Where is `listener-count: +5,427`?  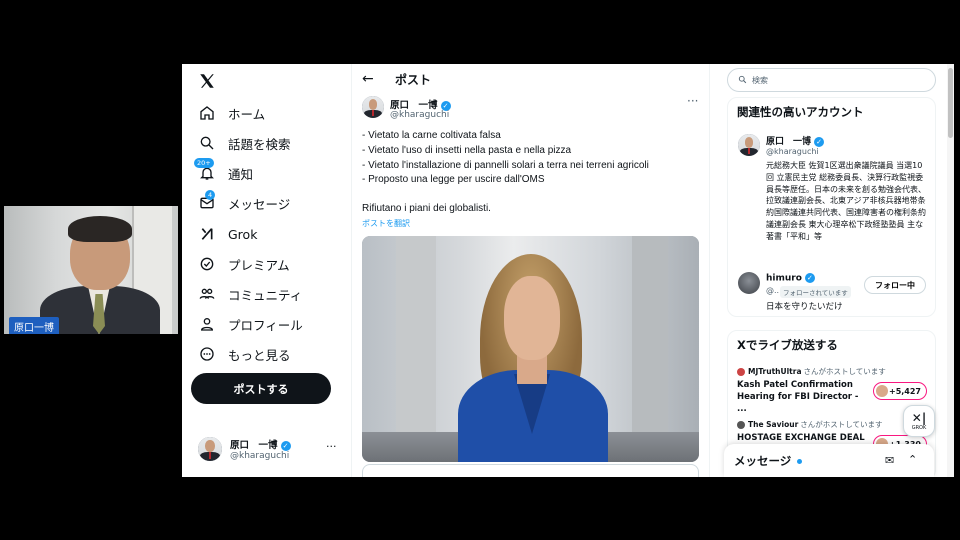
listener-count: +5,427 is located at coordinates (904, 391).